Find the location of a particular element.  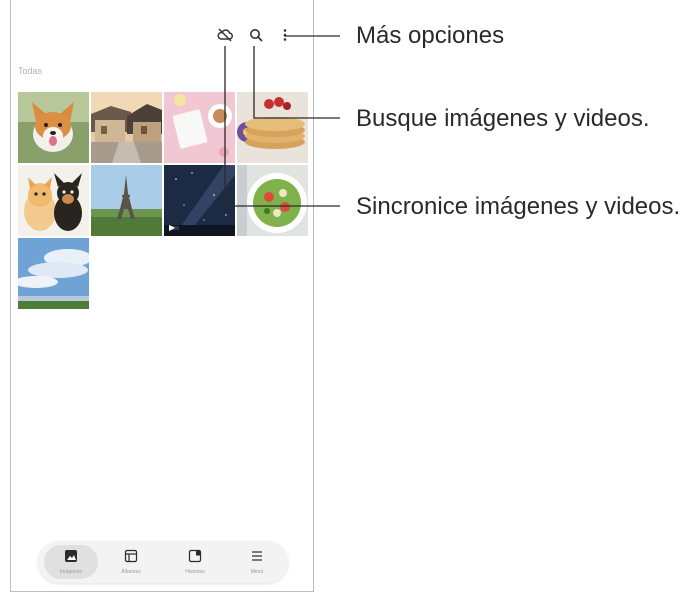

callout-leader-lines is located at coordinates (282, 121).